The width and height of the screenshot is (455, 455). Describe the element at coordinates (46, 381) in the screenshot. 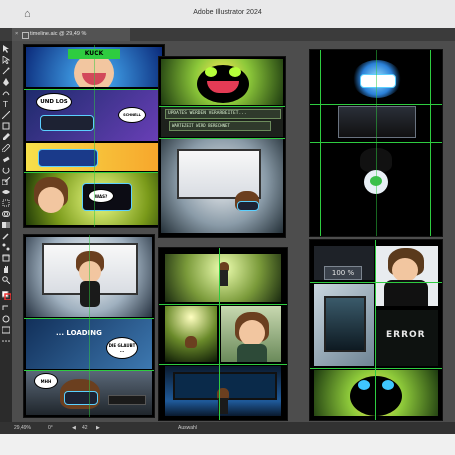

I see `speech-bubble: MHH` at that location.